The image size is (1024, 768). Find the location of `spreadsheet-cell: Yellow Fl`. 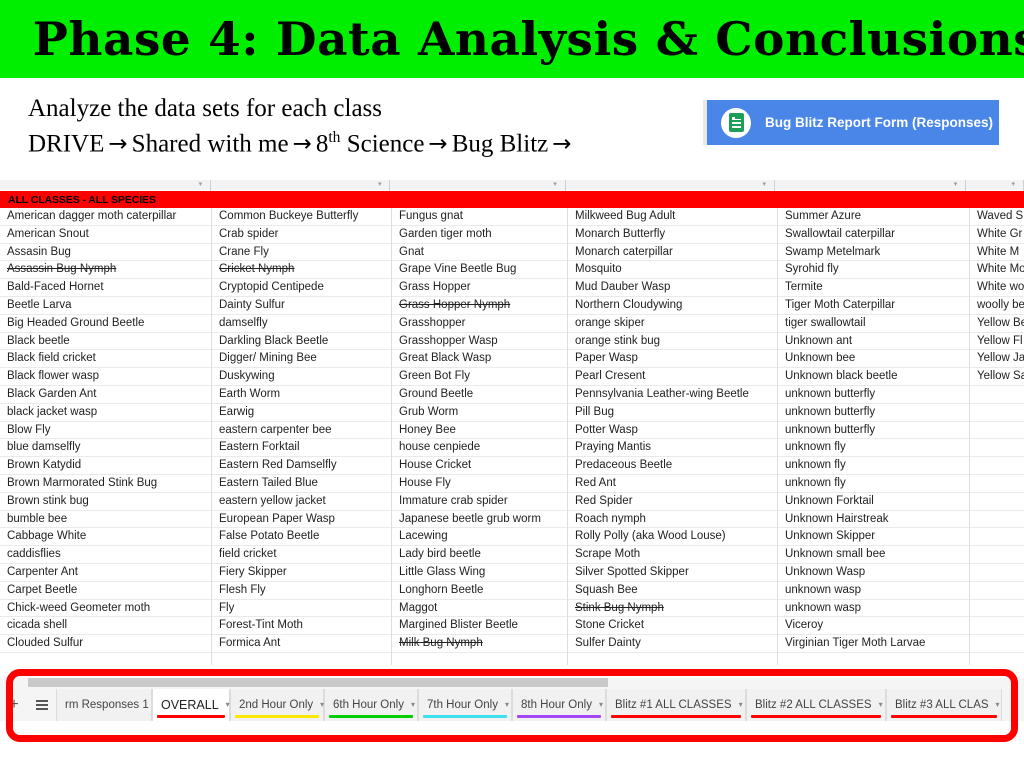

spreadsheet-cell: Yellow Fl is located at coordinates (997, 342).